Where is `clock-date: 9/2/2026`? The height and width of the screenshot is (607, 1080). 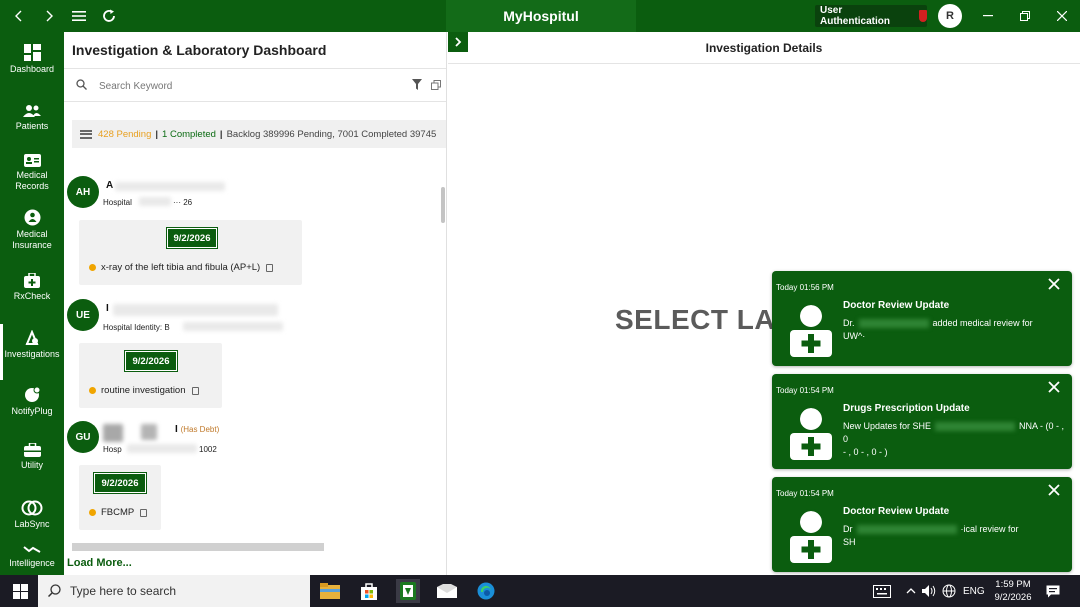
clock-date: 9/2/2026 is located at coordinates (1013, 597).